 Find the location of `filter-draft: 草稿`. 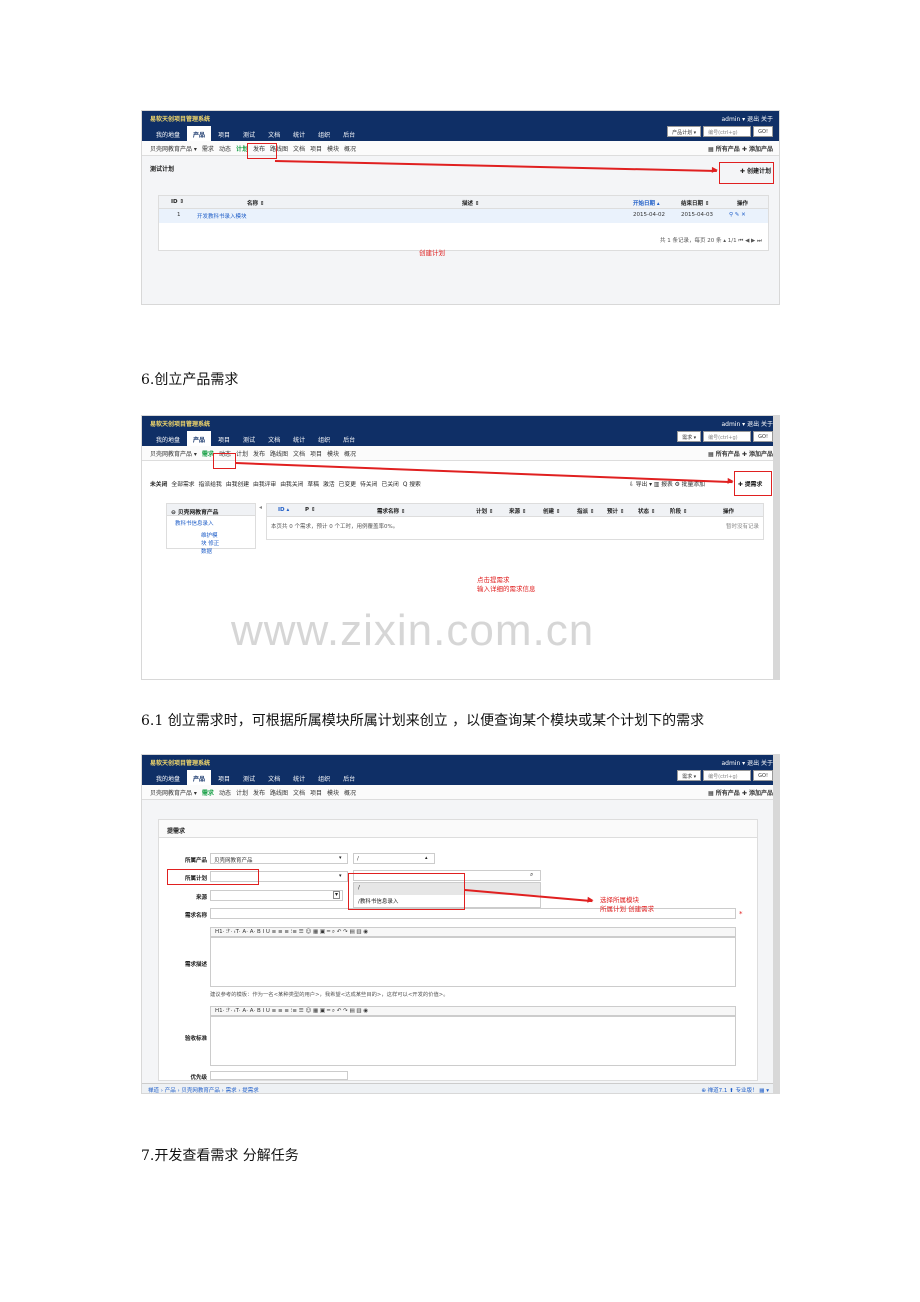

filter-draft: 草稿 is located at coordinates (313, 483).